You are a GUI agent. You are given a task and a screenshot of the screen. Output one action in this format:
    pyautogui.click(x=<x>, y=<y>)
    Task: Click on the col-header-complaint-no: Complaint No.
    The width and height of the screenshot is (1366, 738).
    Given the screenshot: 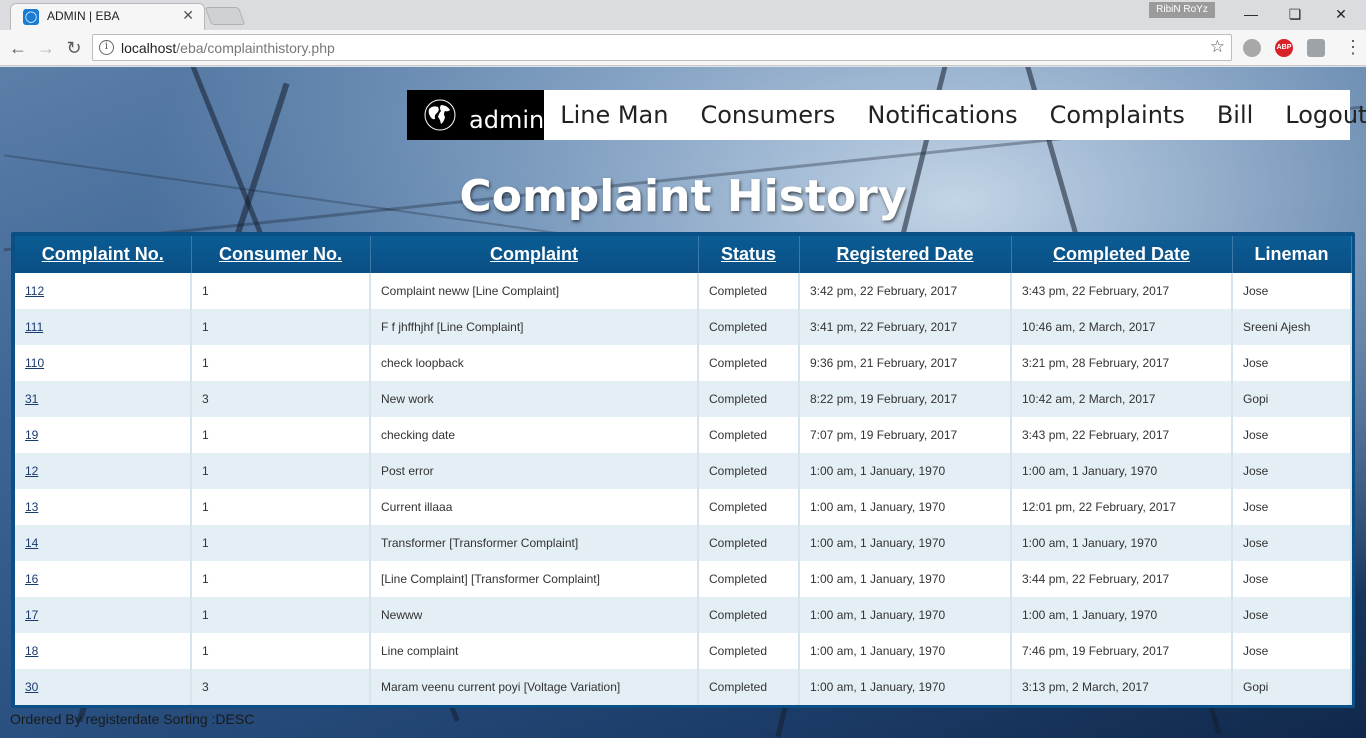 What is the action you would take?
    pyautogui.click(x=103, y=254)
    